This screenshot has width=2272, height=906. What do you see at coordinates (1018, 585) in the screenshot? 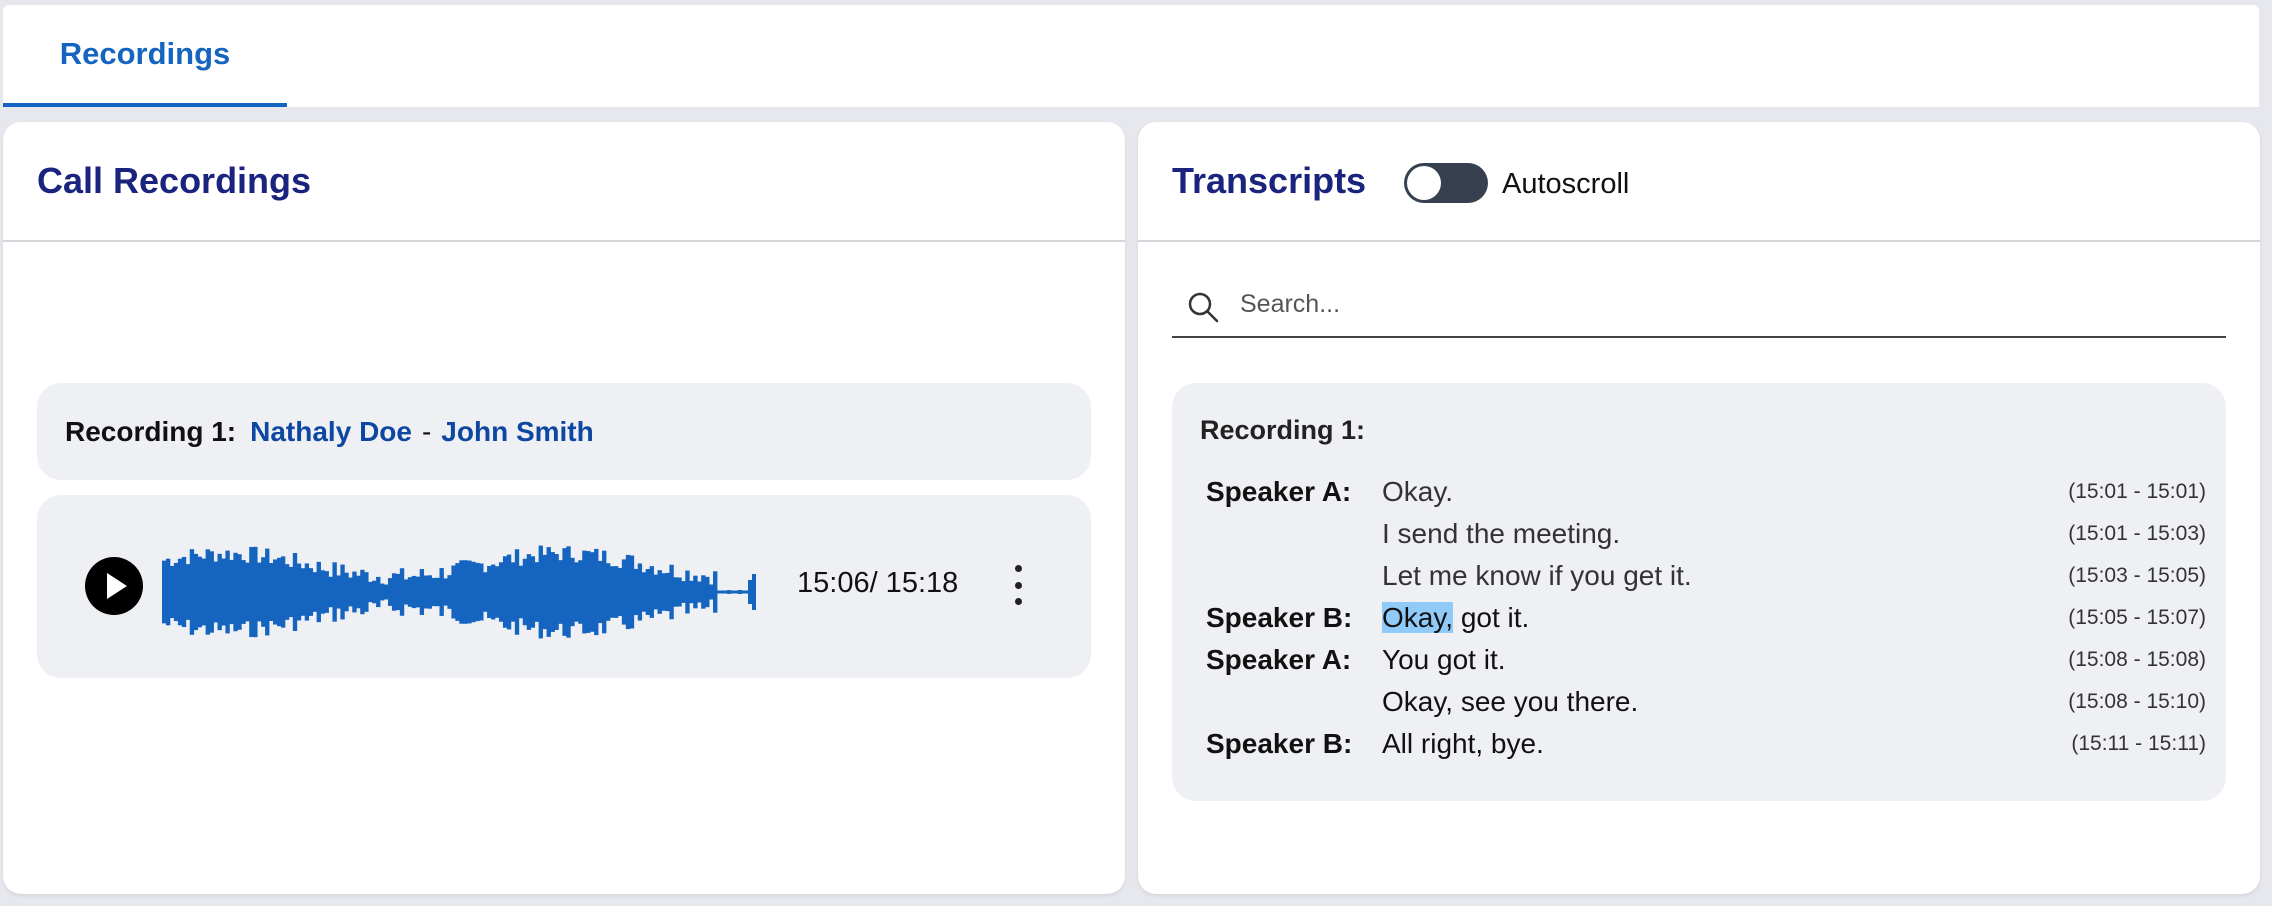
I see `more-vertical-icon` at bounding box center [1018, 585].